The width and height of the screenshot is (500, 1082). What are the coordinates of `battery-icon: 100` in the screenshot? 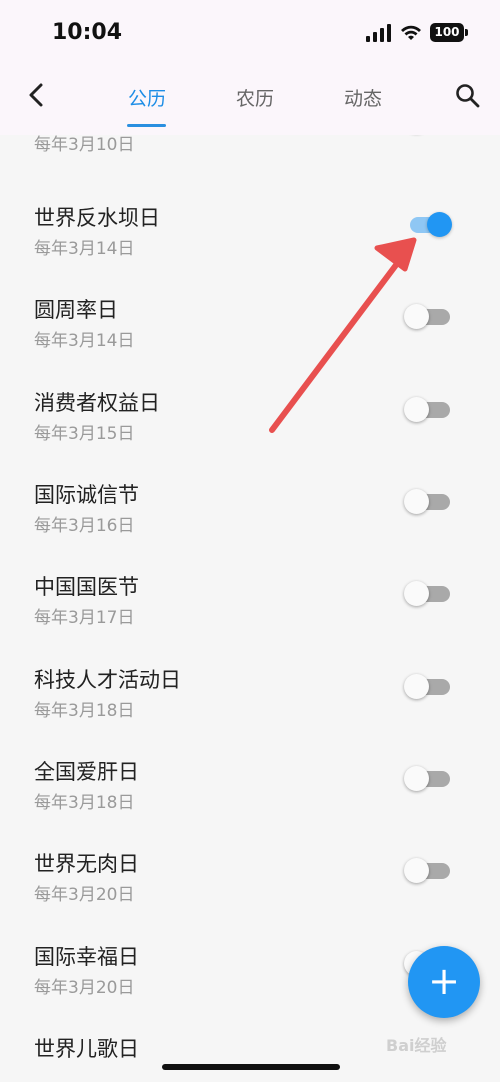 It's located at (449, 32).